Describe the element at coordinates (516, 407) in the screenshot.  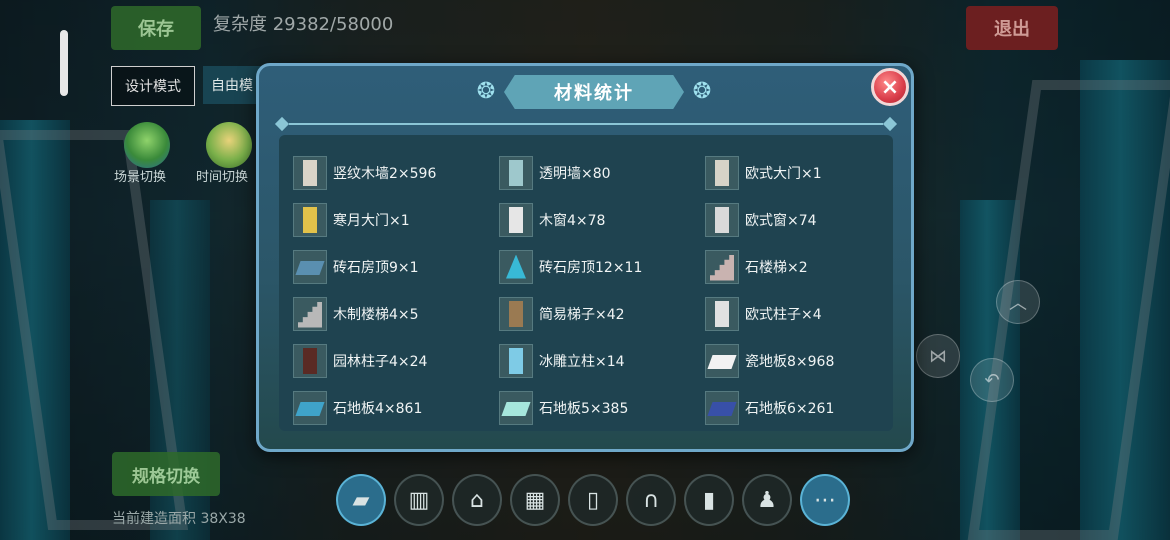
I see `stone-floor-light-icon` at that location.